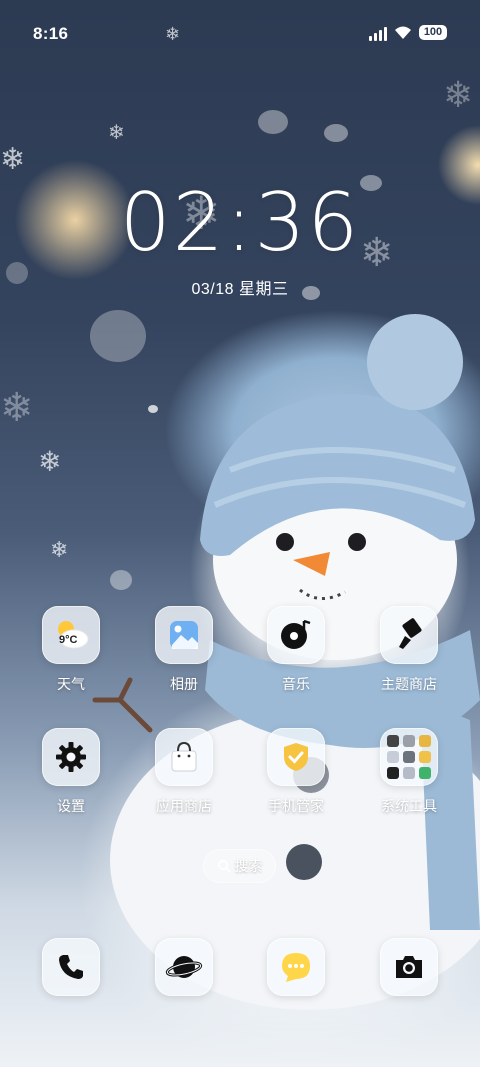 This screenshot has height=1067, width=480. I want to click on weather-temp: 9°C, so click(68, 640).